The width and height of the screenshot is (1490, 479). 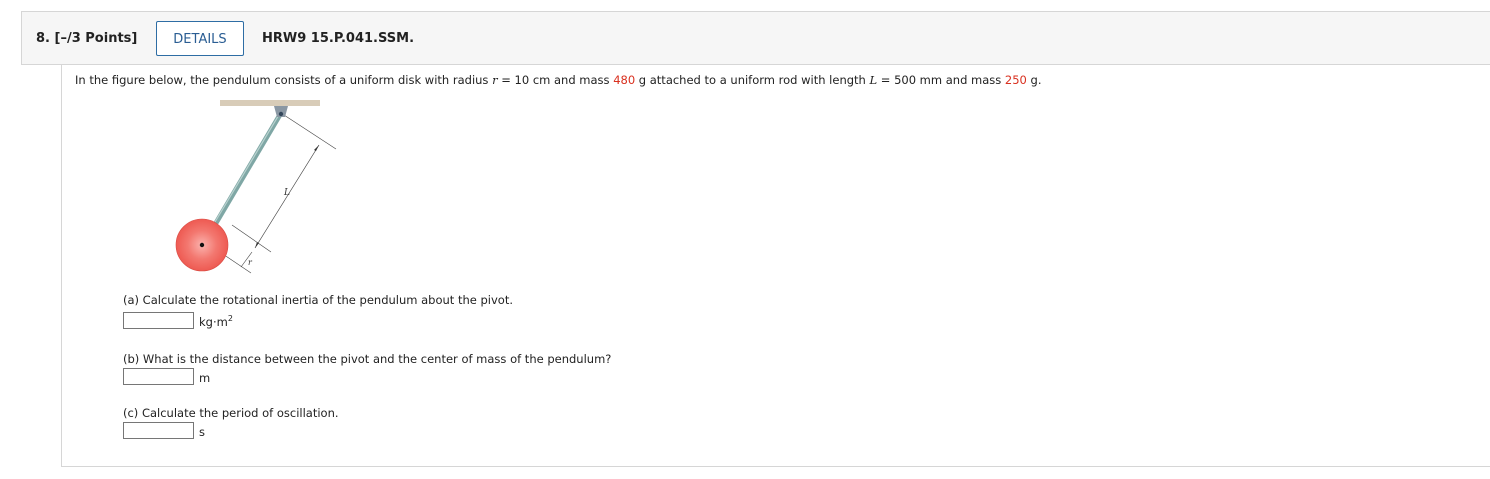 What do you see at coordinates (1015, 80) in the screenshot?
I see `rod-mass-value: 250` at bounding box center [1015, 80].